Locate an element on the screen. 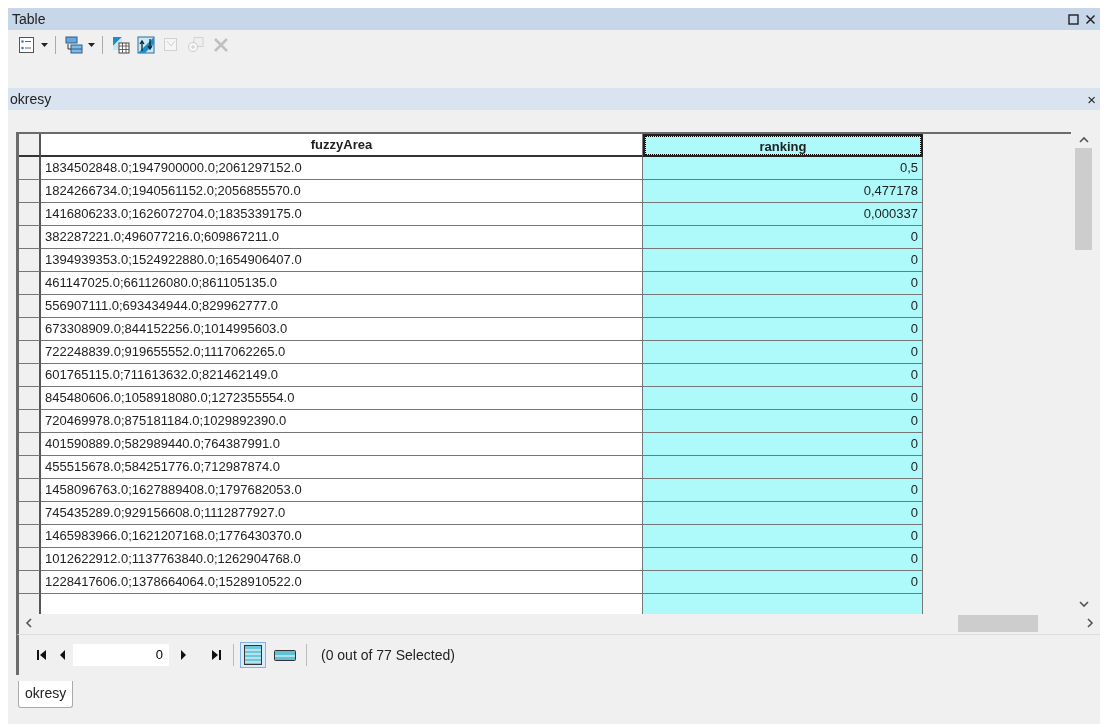 Image resolution: width=1107 pixels, height=724 pixels. table-cell: 1834502848.0;1947900000.0;2061297152.0 is located at coordinates (342, 168).